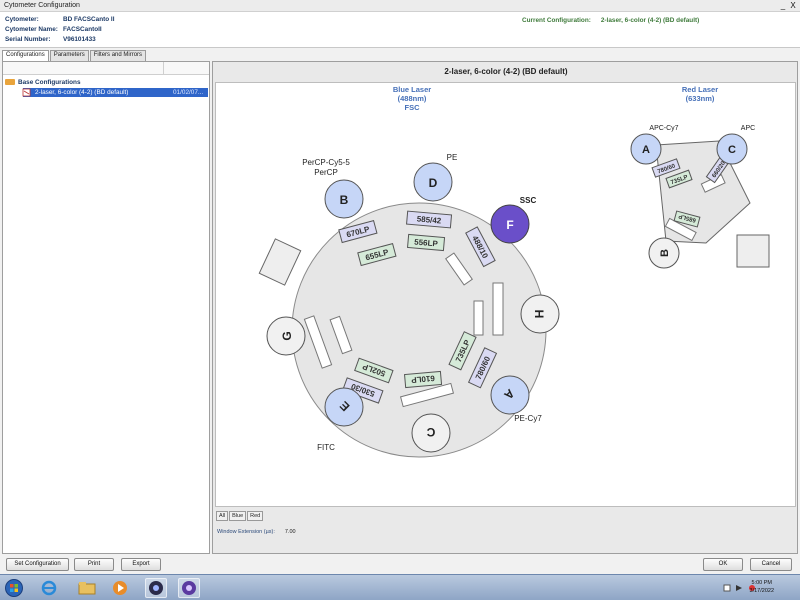 Image resolution: width=800 pixels, height=600 pixels. What do you see at coordinates (753, 251) in the screenshot?
I see `red-mirror-slot-outer` at bounding box center [753, 251].